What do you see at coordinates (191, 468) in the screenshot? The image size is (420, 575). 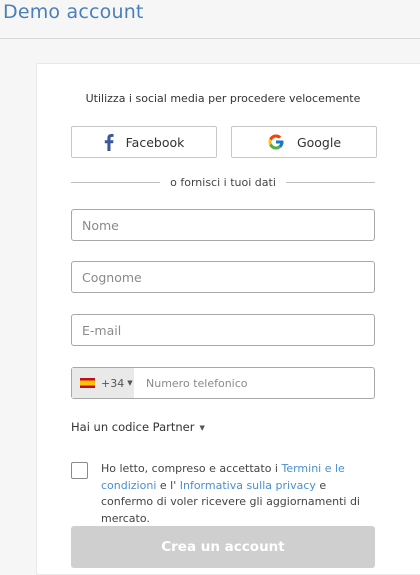 I see `consent-text-part-1: Ho letto, compreso e accettato i` at bounding box center [191, 468].